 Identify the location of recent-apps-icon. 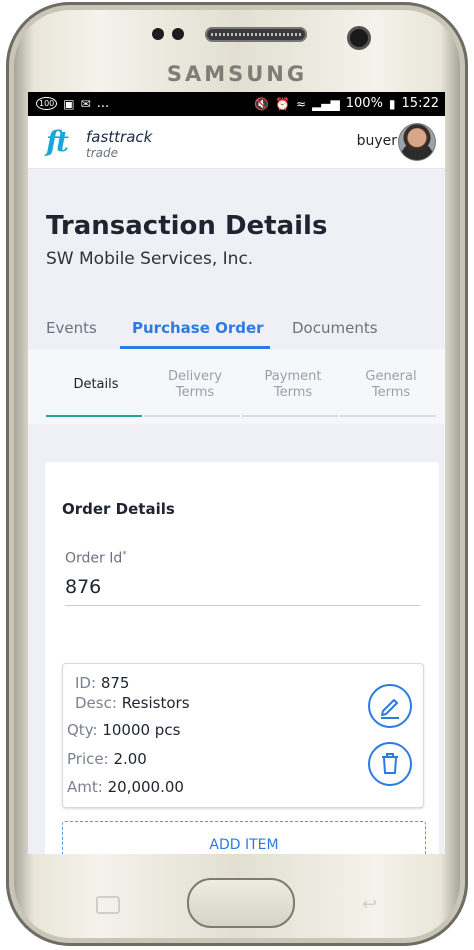
(108, 905).